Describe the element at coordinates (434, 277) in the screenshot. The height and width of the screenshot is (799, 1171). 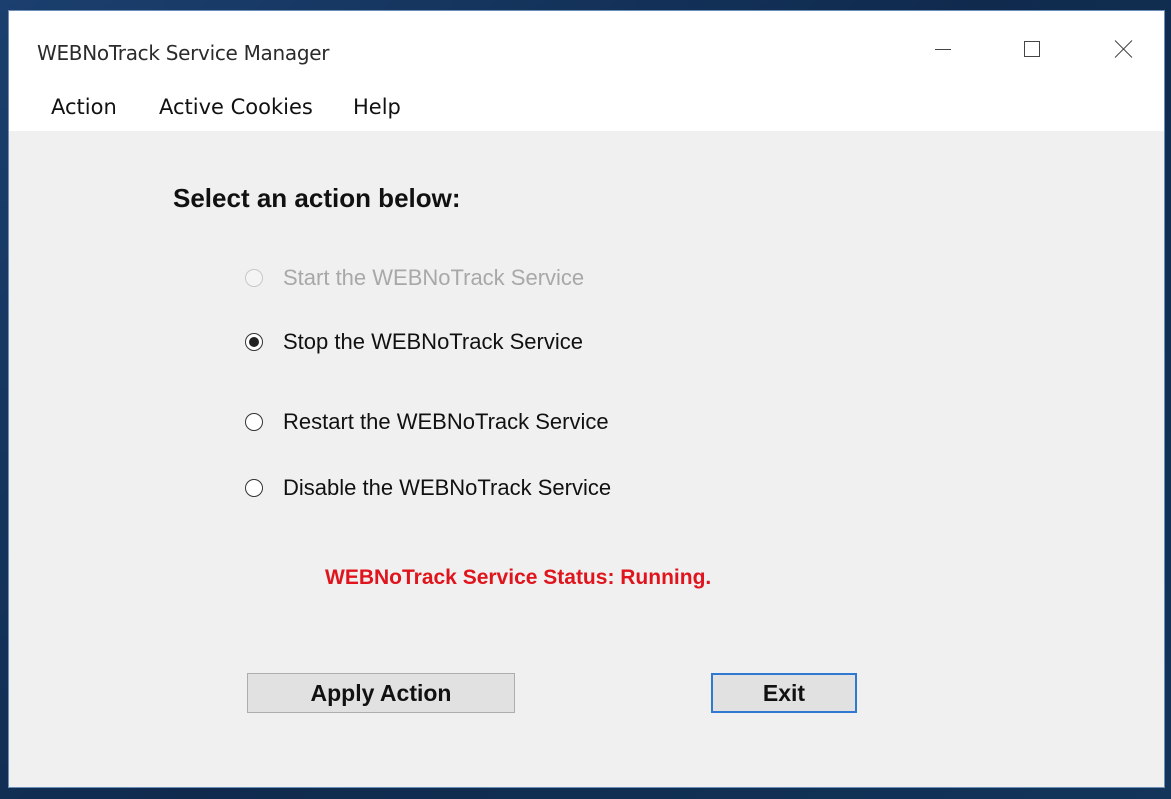
I see `option-label-start: Start the WEBNoTrack Service` at that location.